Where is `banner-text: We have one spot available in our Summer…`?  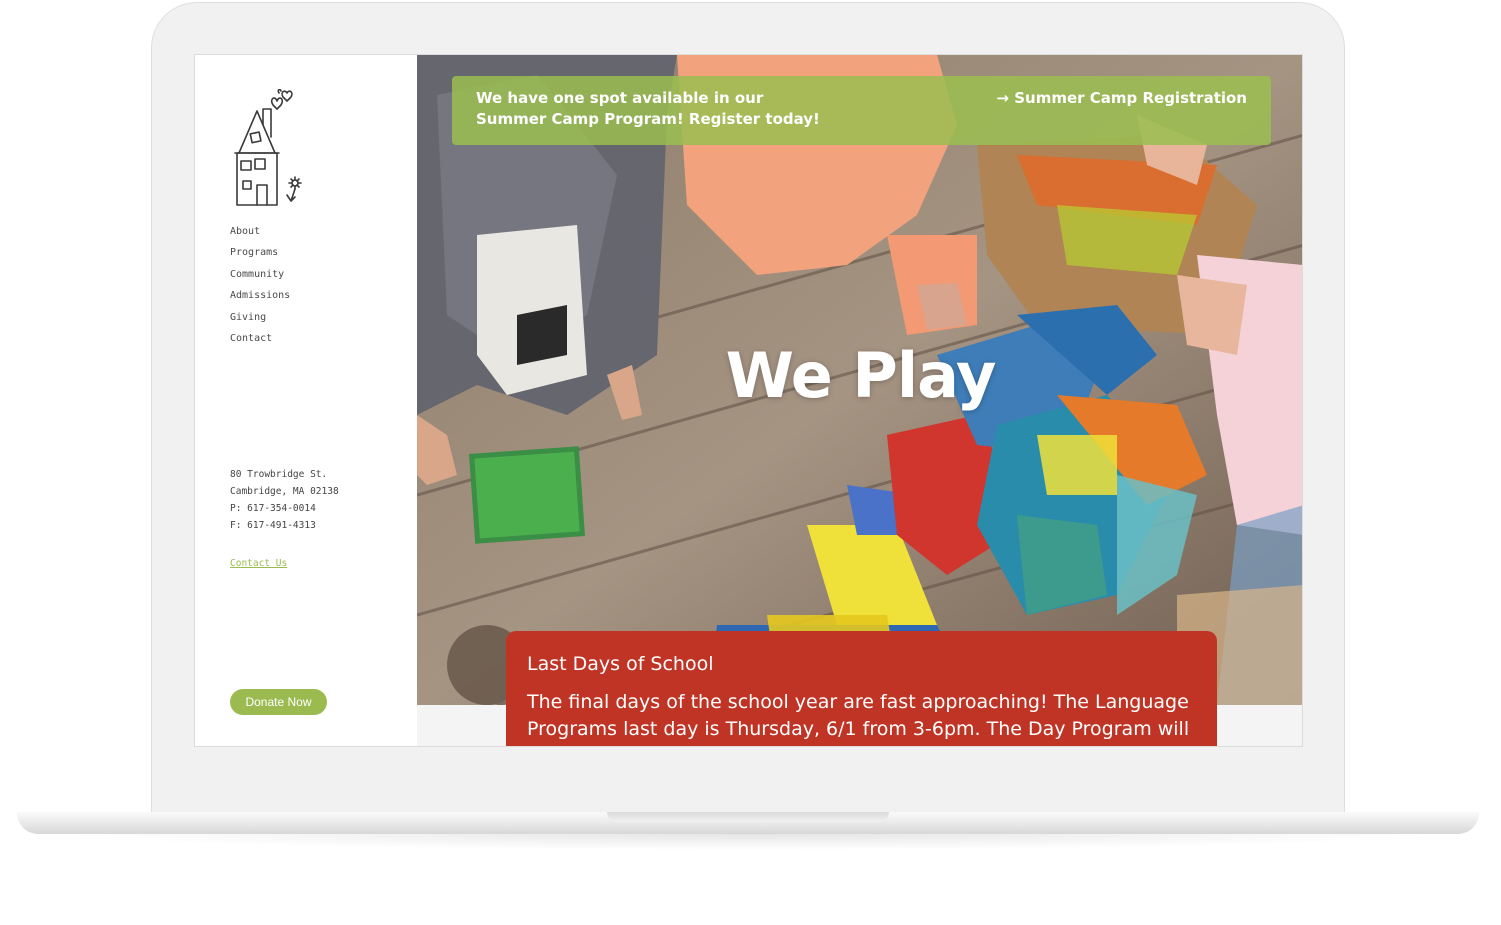 banner-text: We have one spot available in our Summer… is located at coordinates (648, 108).